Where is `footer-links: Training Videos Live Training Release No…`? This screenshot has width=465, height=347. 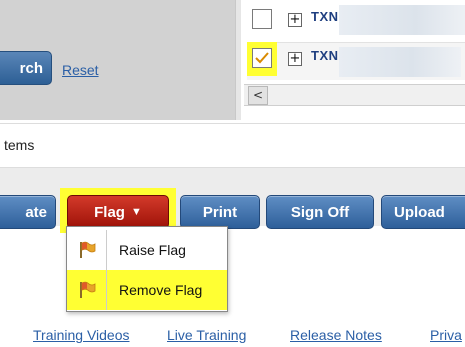 footer-links: Training Videos Live Training Release No… is located at coordinates (232, 337).